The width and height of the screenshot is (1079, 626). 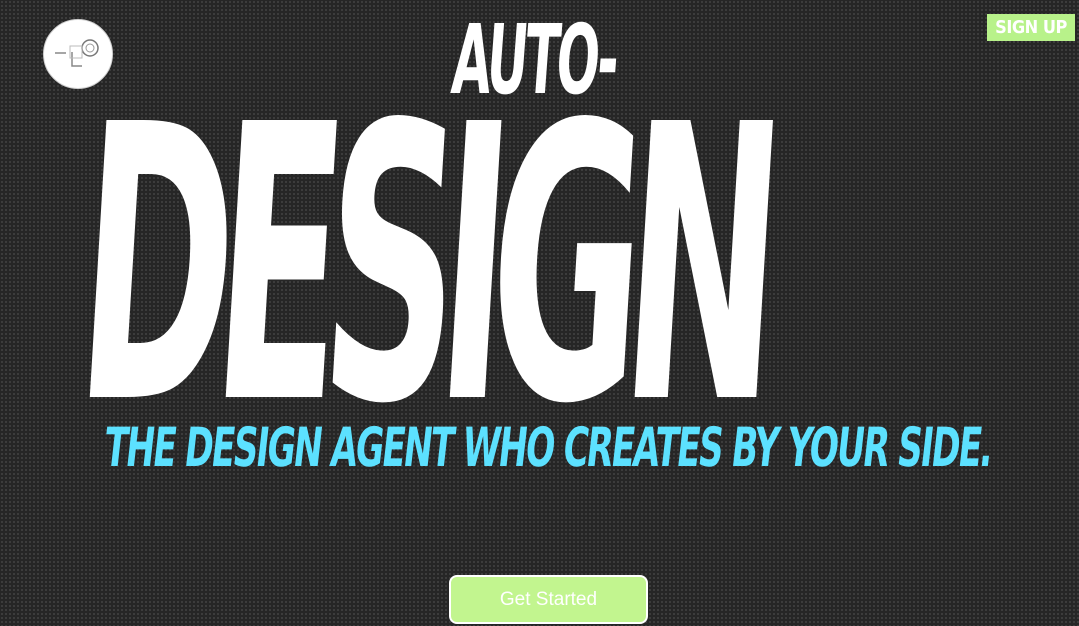 What do you see at coordinates (548, 599) in the screenshot?
I see `get-started-button: Get Started` at bounding box center [548, 599].